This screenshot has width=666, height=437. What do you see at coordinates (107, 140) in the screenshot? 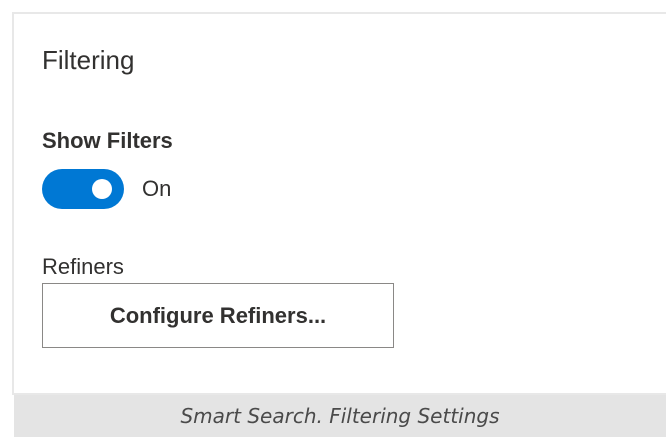
I see `show-filters-label: Show Filters` at bounding box center [107, 140].